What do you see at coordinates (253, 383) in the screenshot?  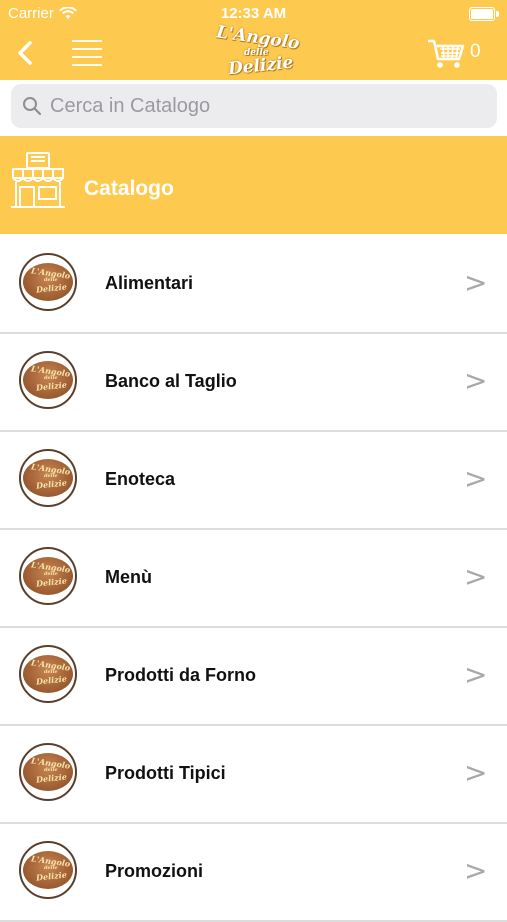 I see `category-row: L'Angolo delle Delizie Banco al Taglio >` at bounding box center [253, 383].